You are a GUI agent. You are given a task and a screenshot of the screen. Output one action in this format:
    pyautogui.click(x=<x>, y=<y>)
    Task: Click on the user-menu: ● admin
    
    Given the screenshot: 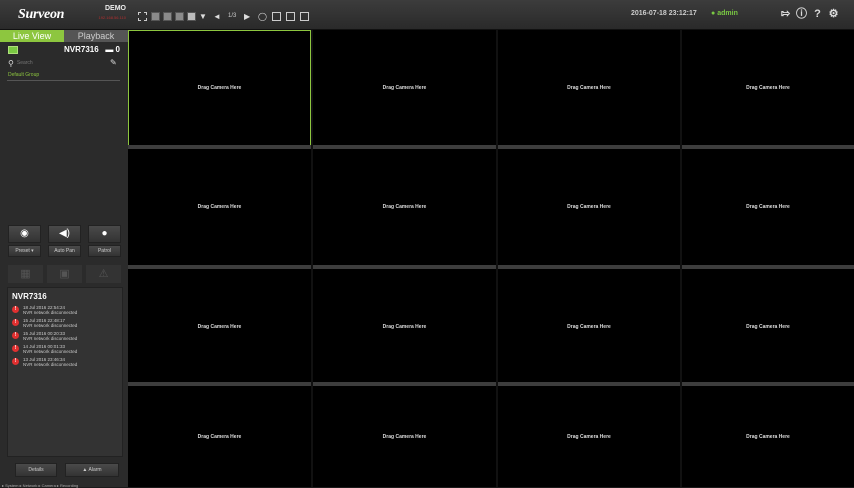 What is the action you would take?
    pyautogui.click(x=724, y=13)
    